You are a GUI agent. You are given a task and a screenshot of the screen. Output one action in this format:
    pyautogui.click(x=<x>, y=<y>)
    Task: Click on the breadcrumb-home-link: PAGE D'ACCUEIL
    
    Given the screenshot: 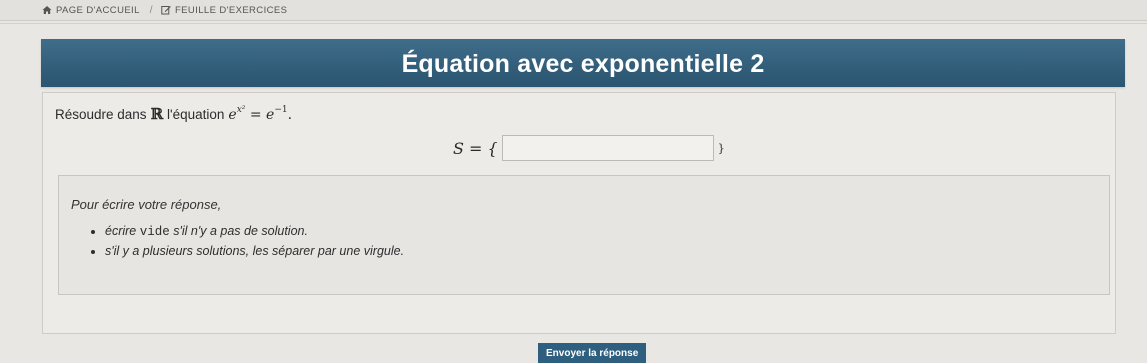 What is the action you would take?
    pyautogui.click(x=91, y=10)
    